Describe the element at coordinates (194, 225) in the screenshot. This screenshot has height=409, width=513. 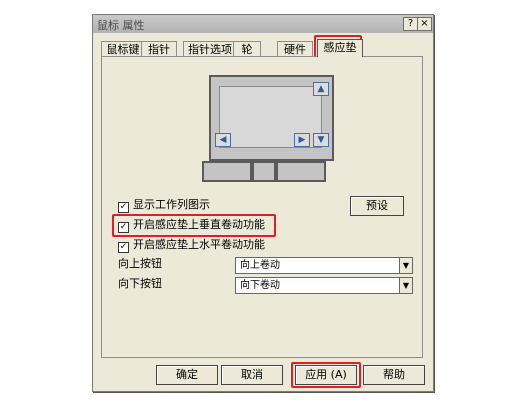
I see `vertical-scroll-highlight-box` at that location.